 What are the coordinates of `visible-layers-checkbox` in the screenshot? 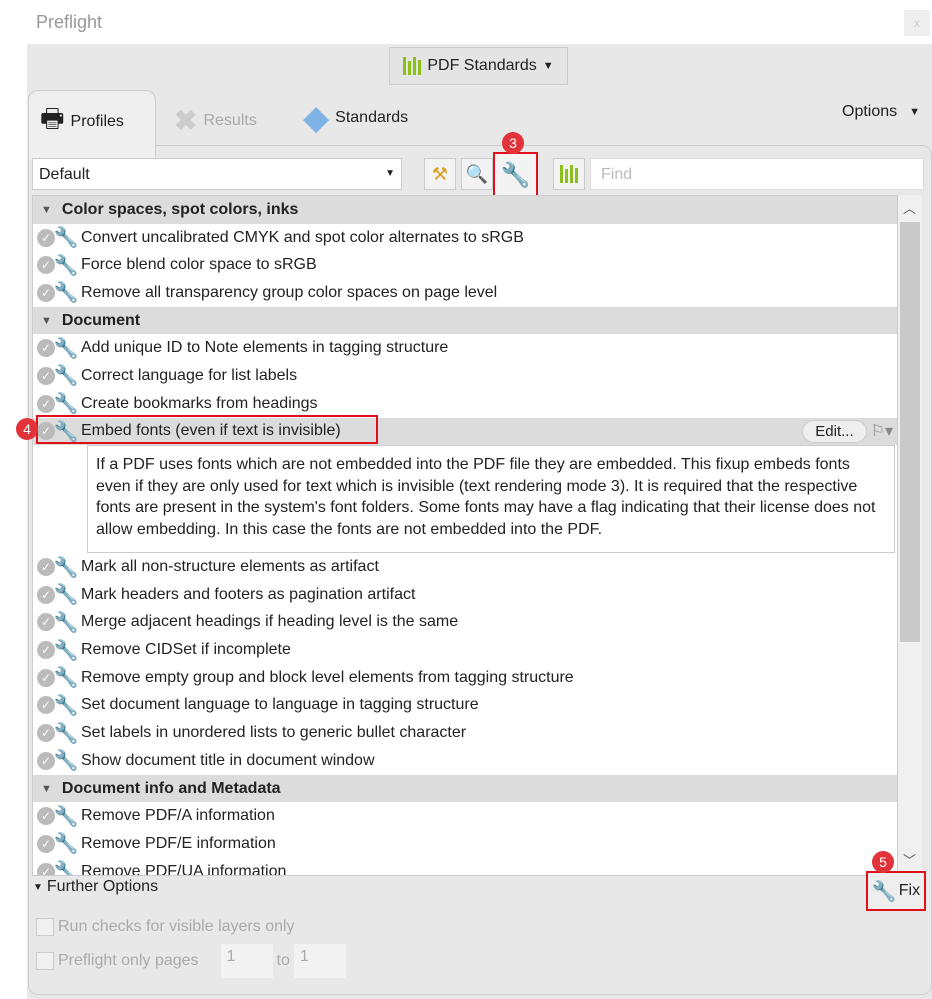 It's located at (45, 927).